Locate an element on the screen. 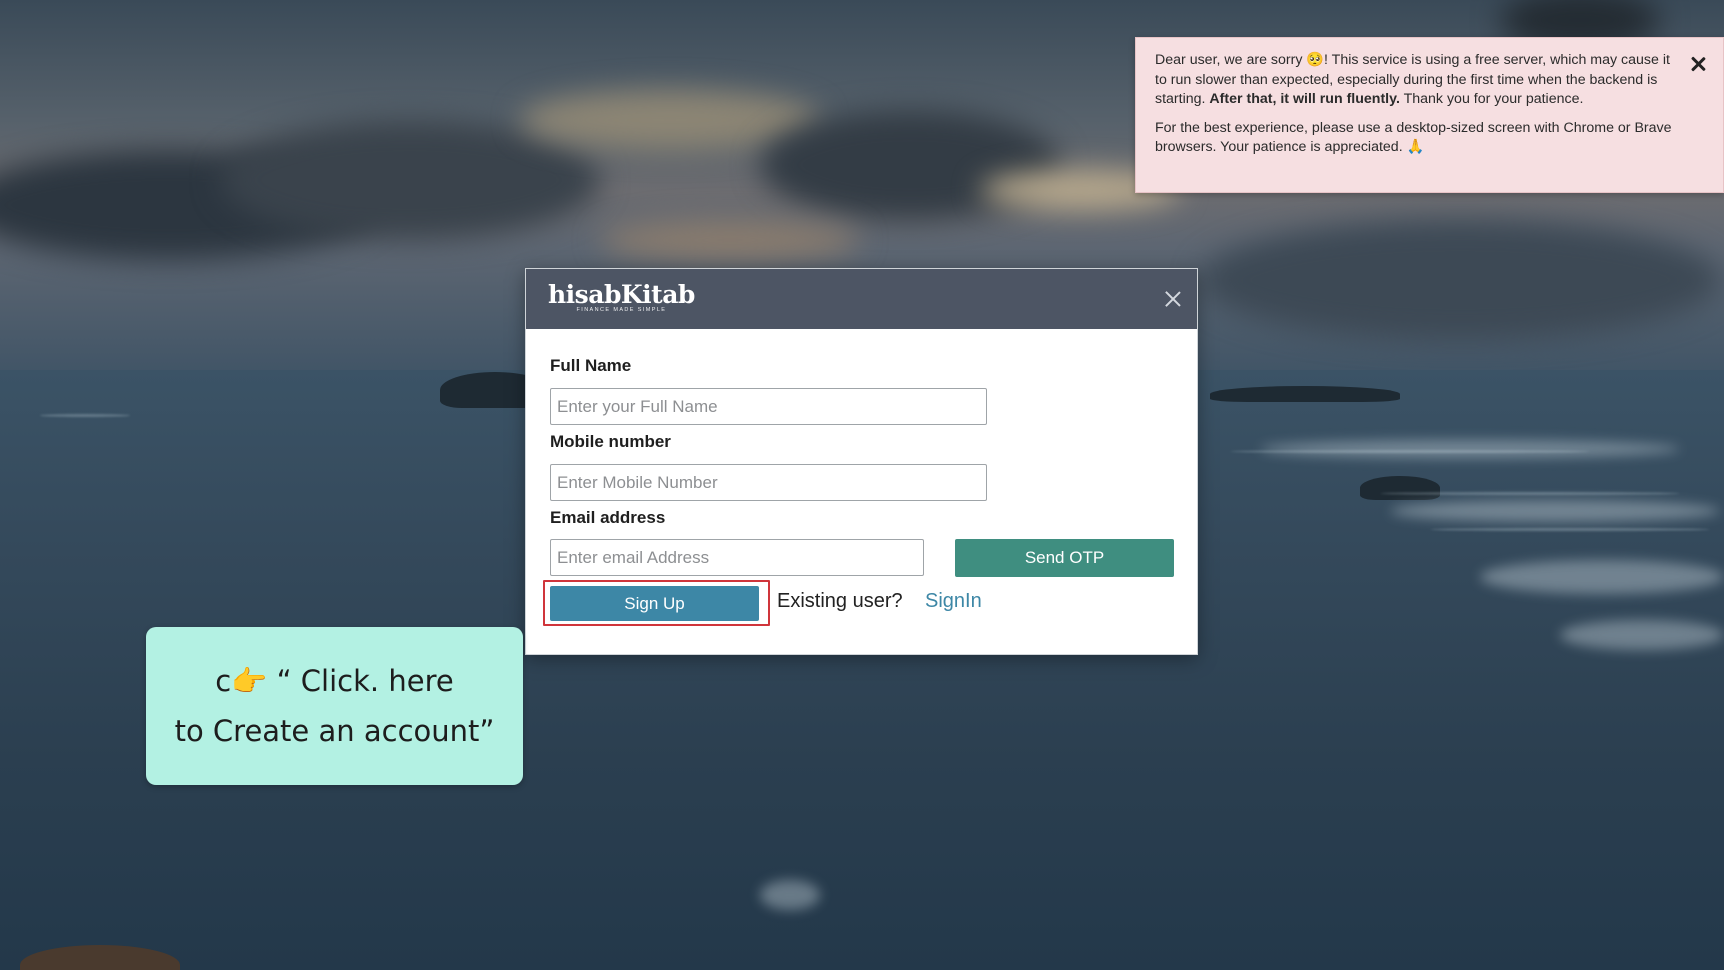 This screenshot has height=970, width=1724. existing-user-text: Existing user? is located at coordinates (840, 601).